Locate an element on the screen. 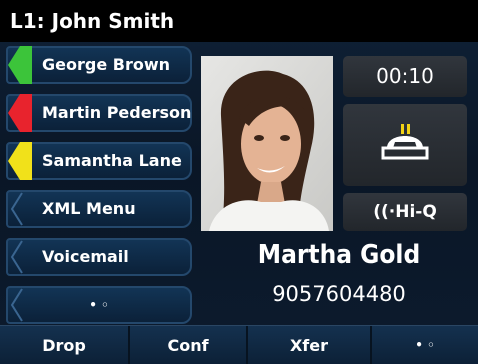 This screenshot has width=478, height=364. caller-number: 9057604480 is located at coordinates (339, 294).